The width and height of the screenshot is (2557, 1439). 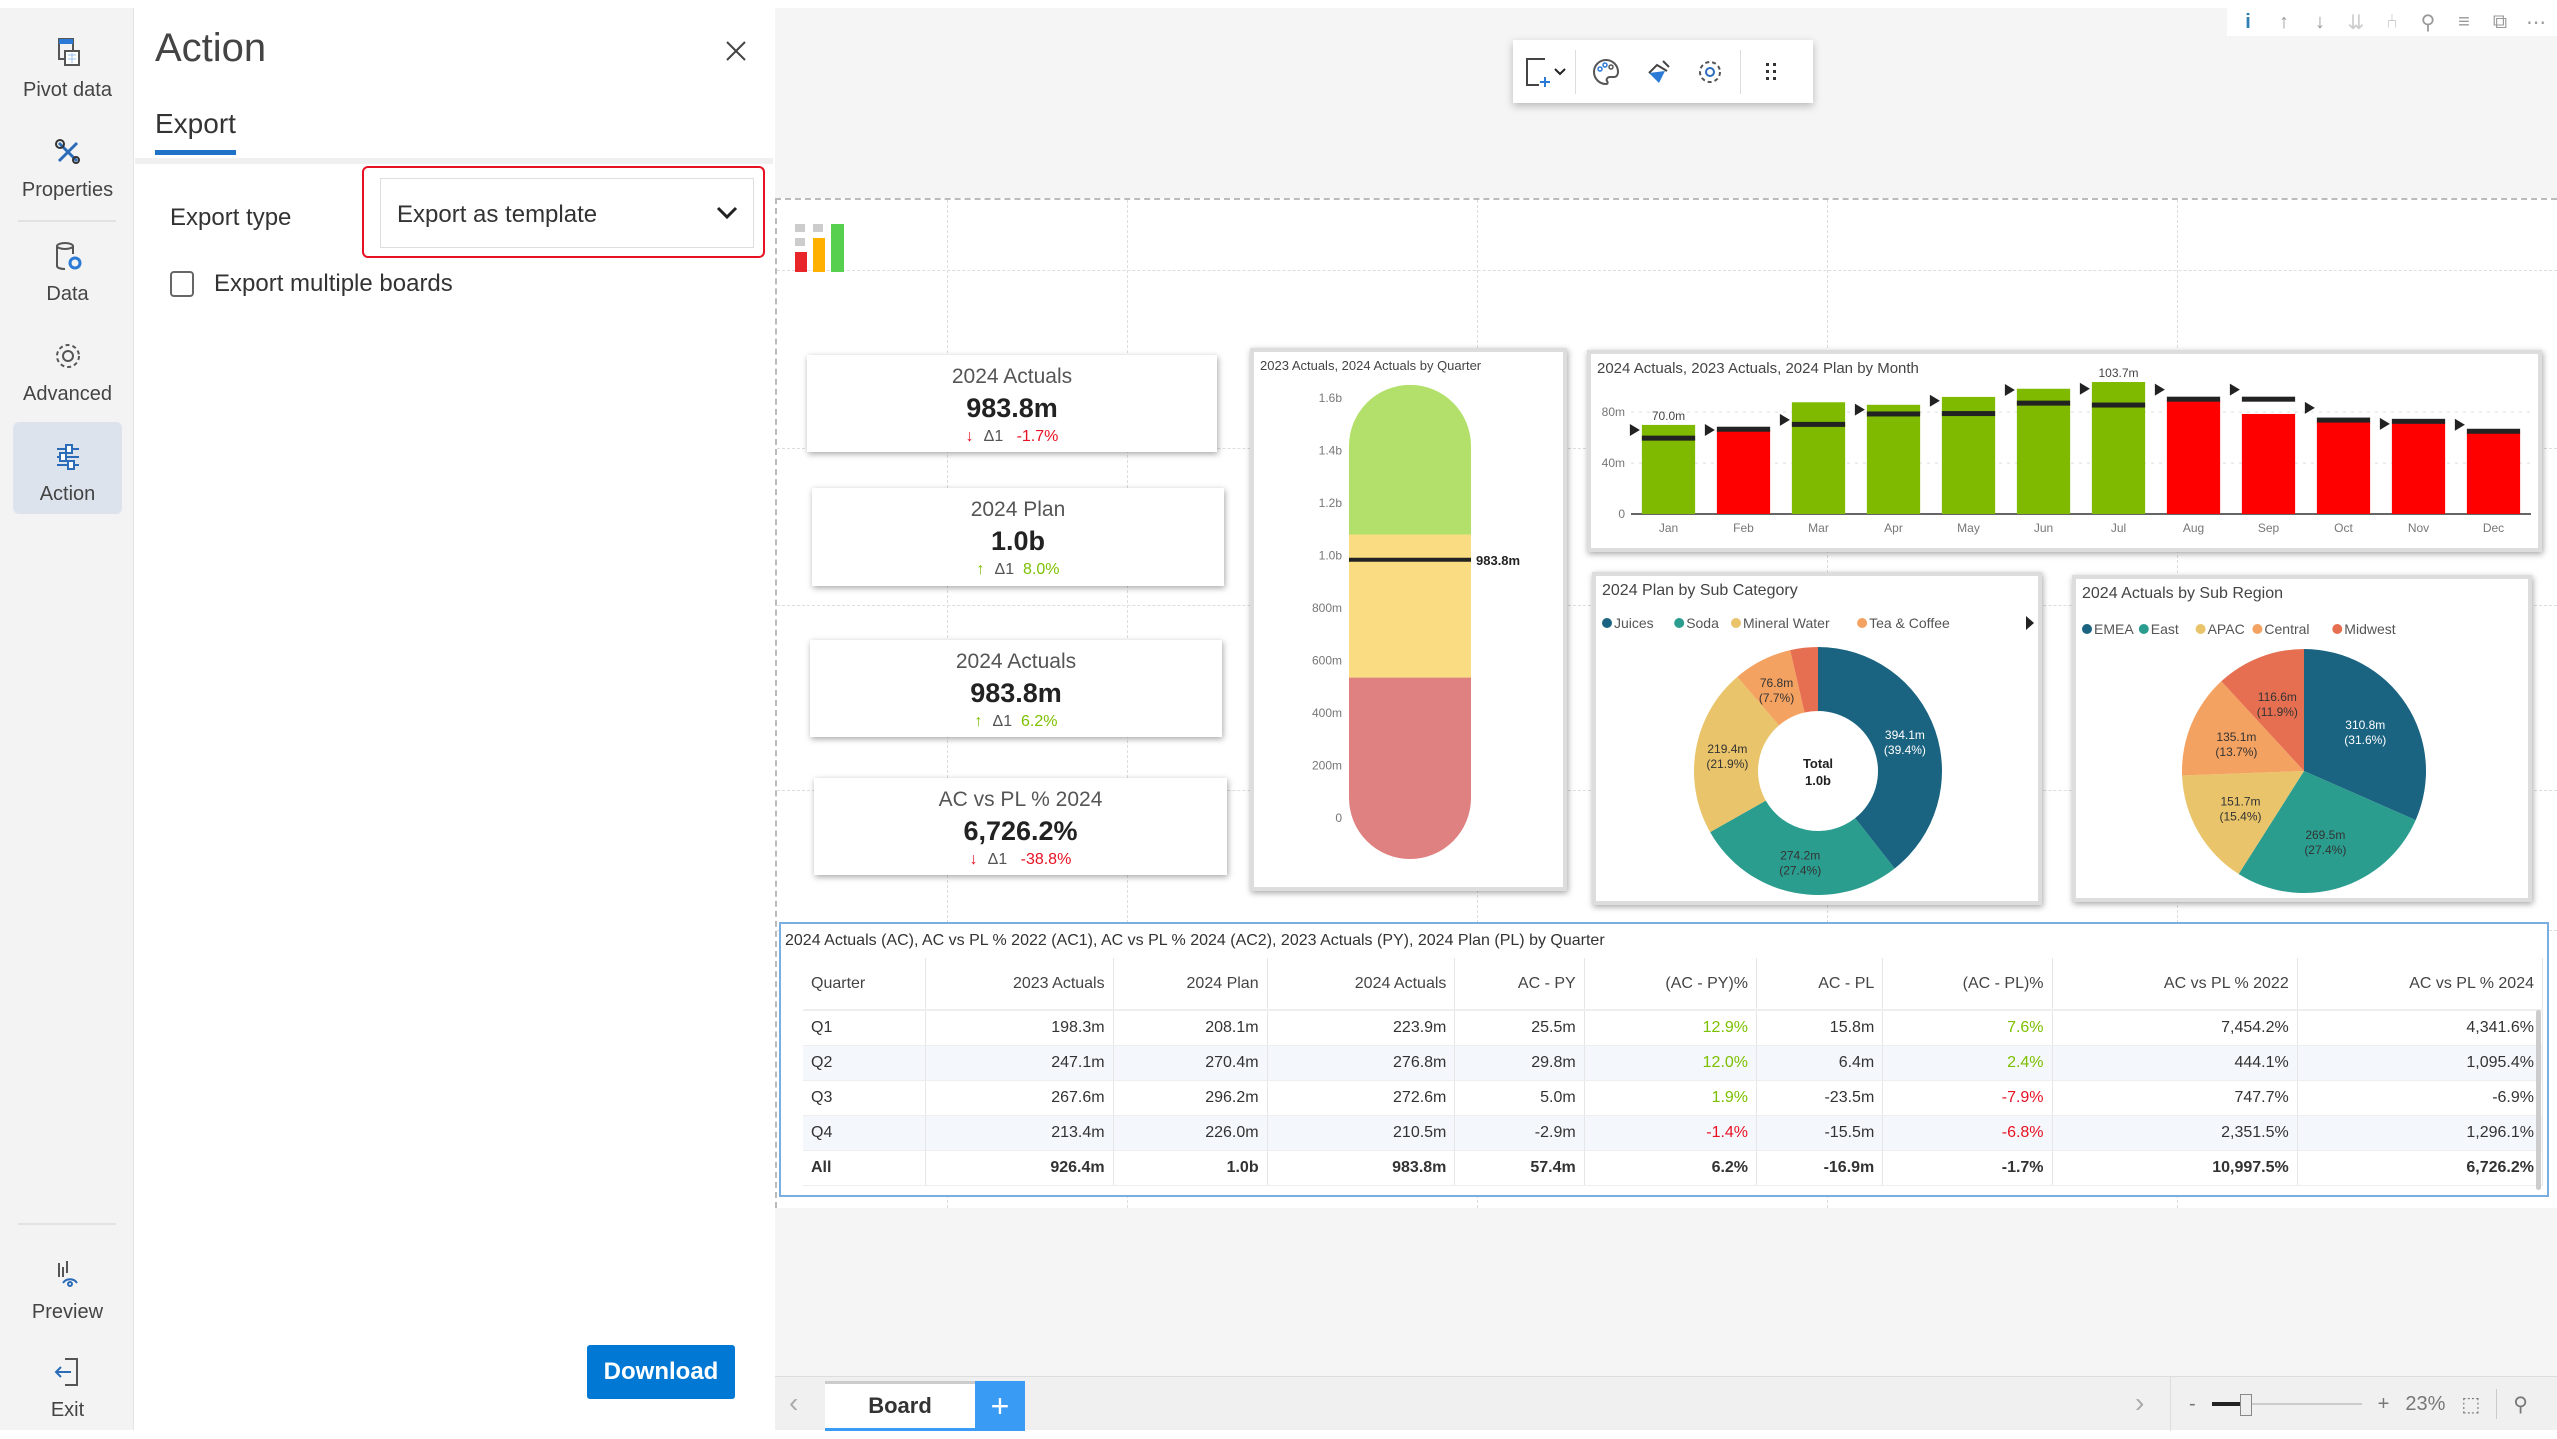 I want to click on legend-marker, so click(x=2143, y=629).